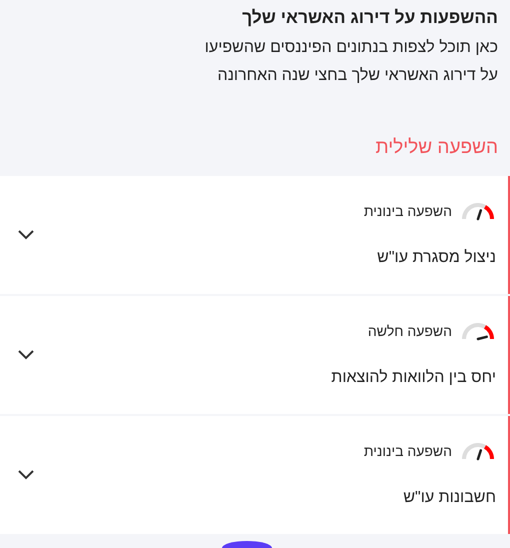 Image resolution: width=510 pixels, height=548 pixels. What do you see at coordinates (369, 17) in the screenshot?
I see `page-title: ההשפעות על דירוג האשראי שלך` at bounding box center [369, 17].